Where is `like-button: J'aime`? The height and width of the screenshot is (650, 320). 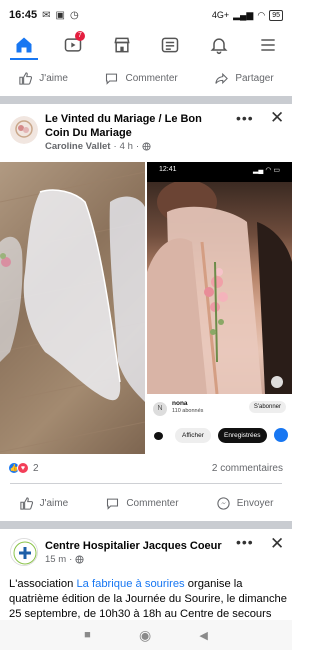 like-button: J'aime is located at coordinates (43, 78).